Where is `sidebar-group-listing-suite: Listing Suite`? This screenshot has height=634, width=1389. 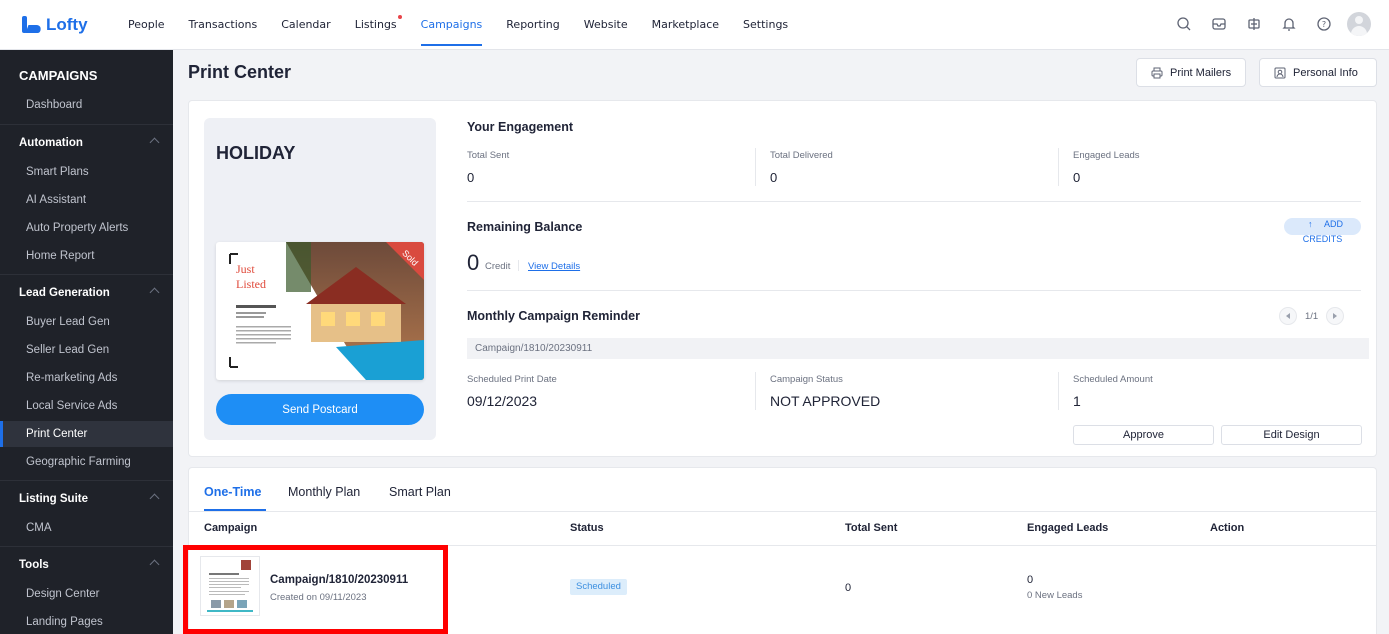
sidebar-group-listing-suite: Listing Suite is located at coordinates (86, 499).